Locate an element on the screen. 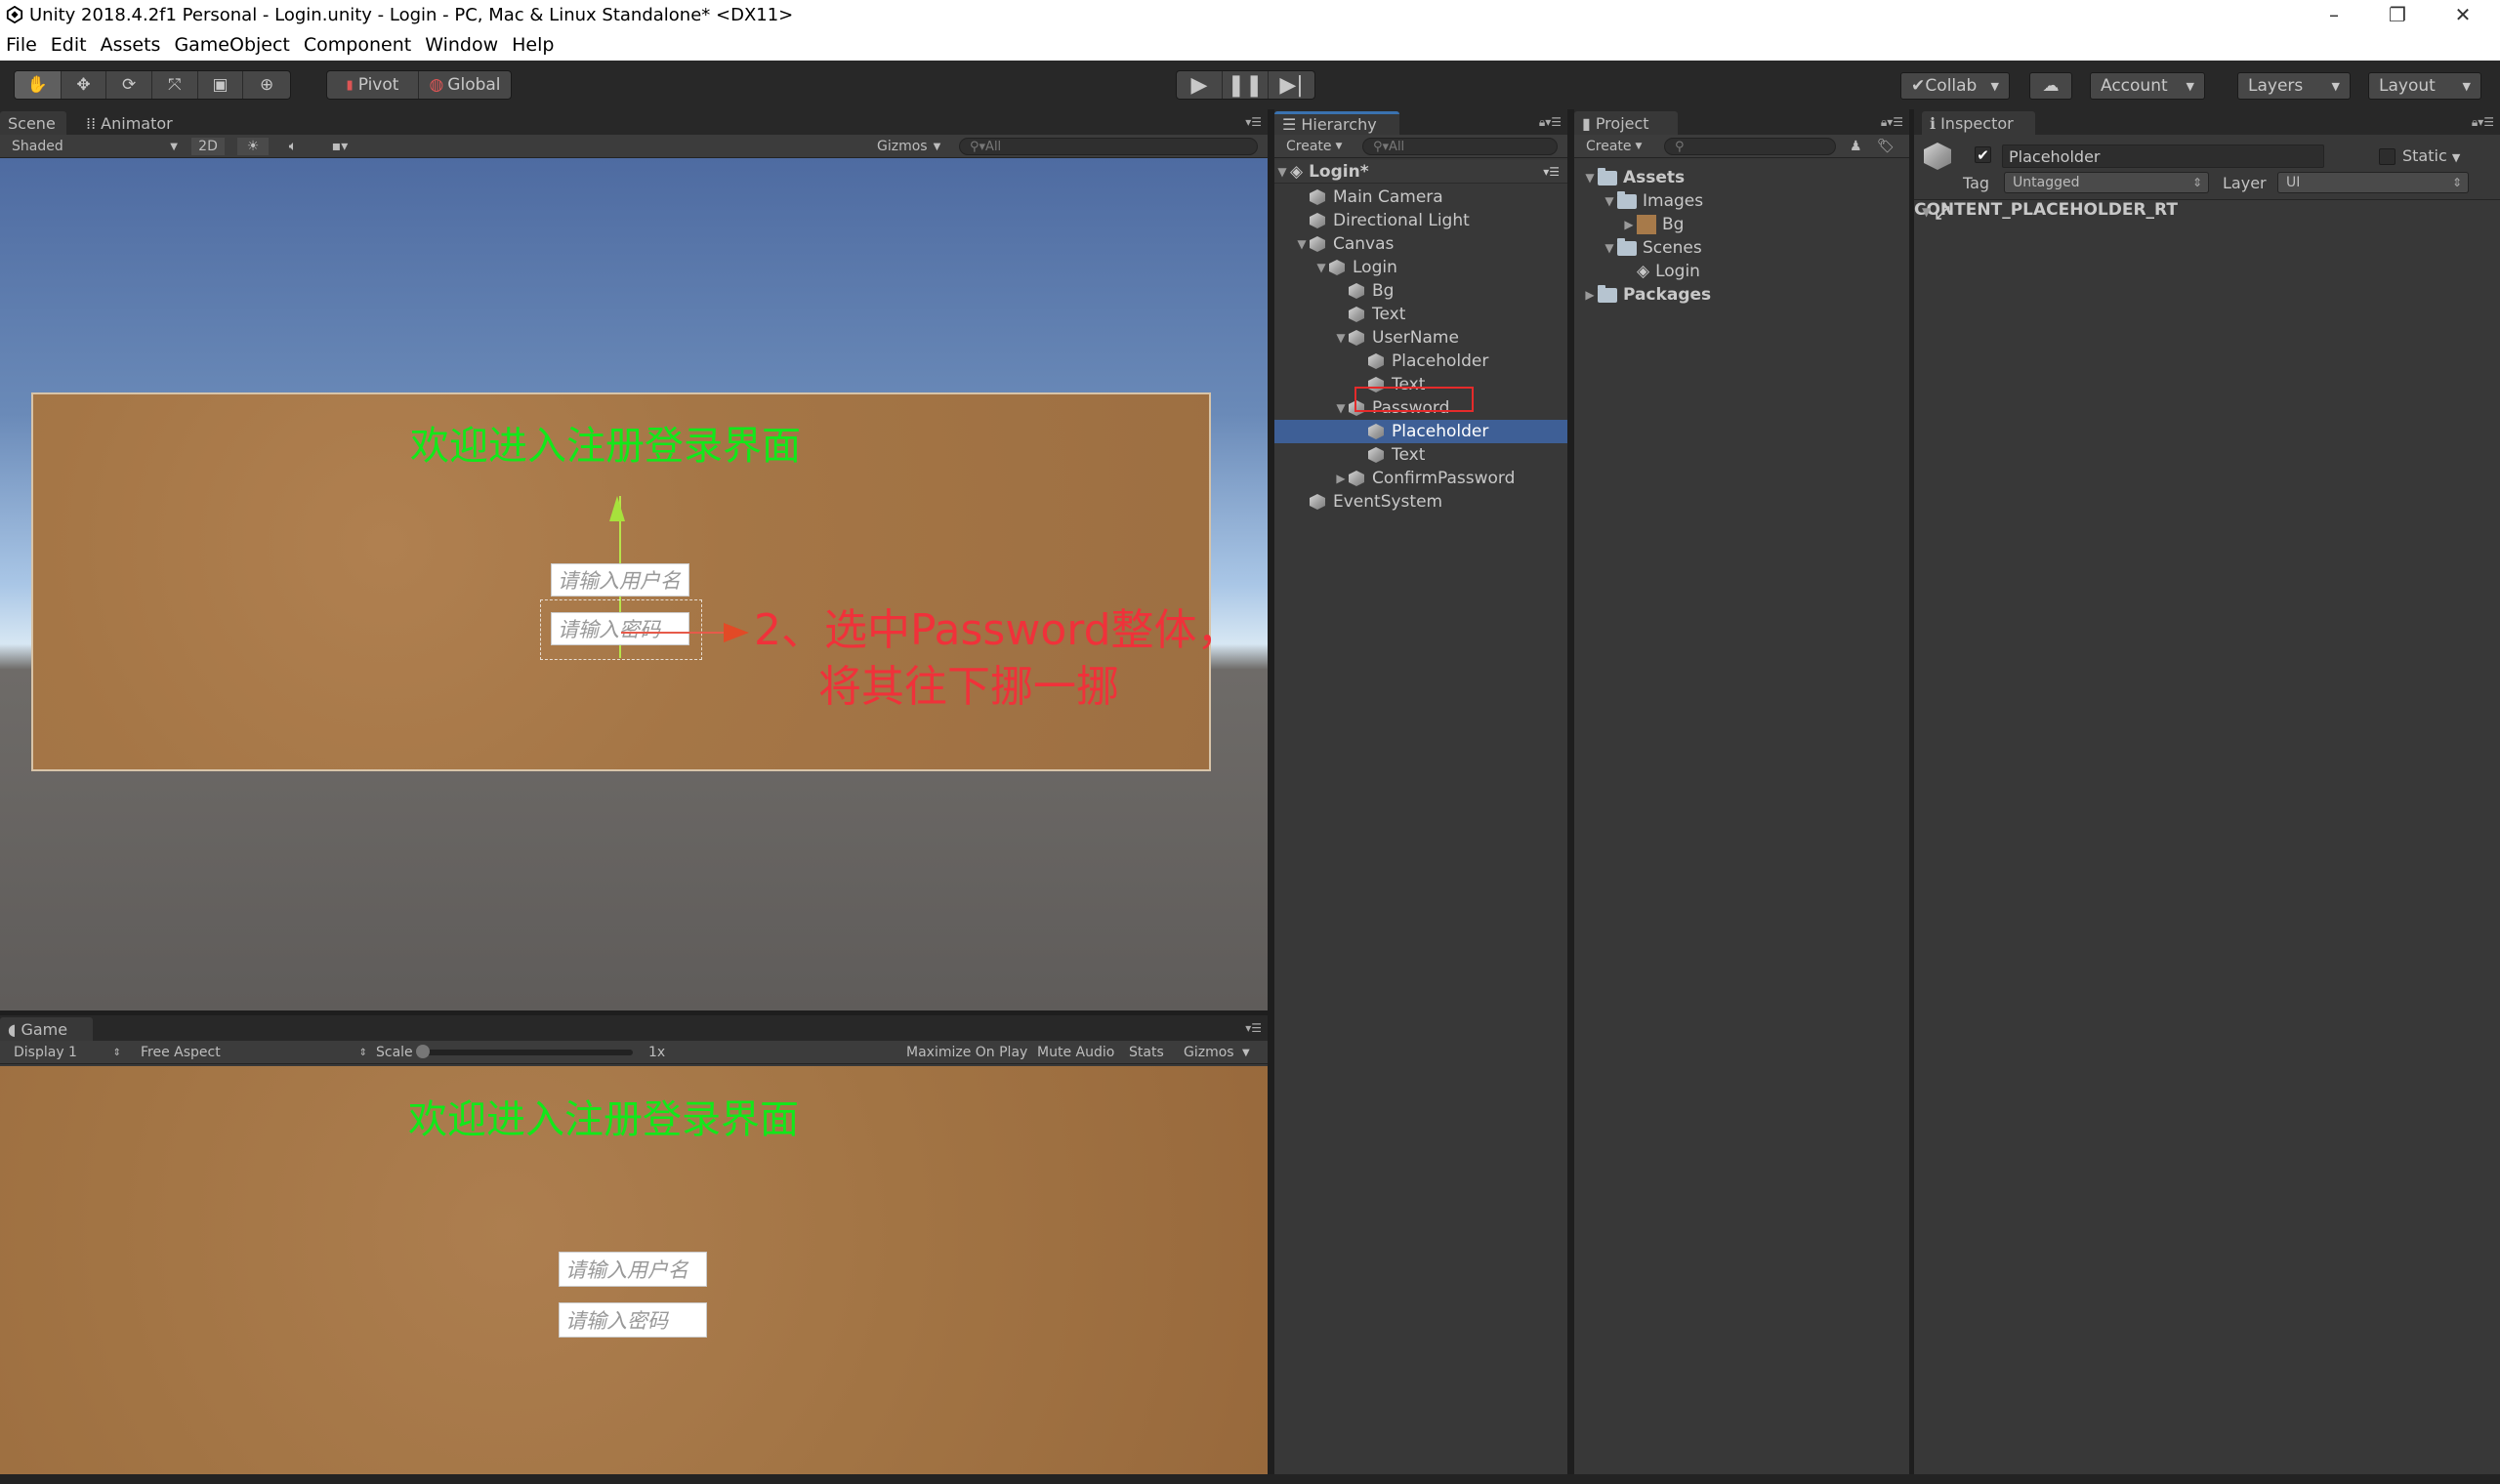 The width and height of the screenshot is (2500, 1484). filter-by-type-icon: ♟ is located at coordinates (1856, 147).